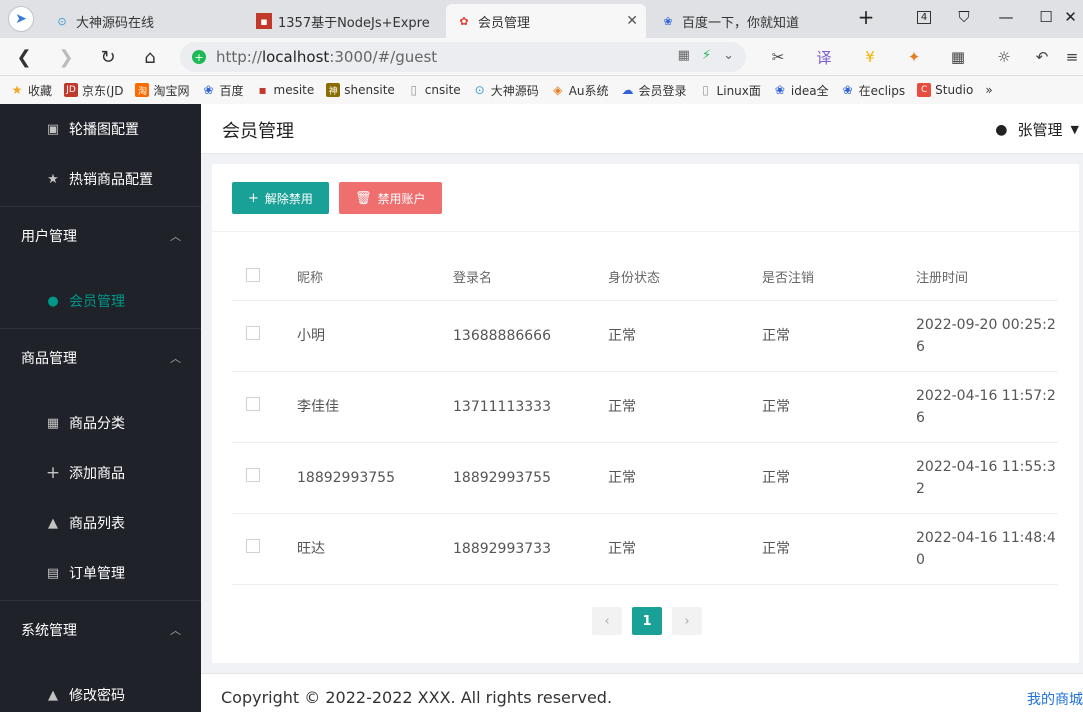 The image size is (1083, 712). I want to click on bookmark-item: ⊙ 大神源码, so click(506, 90).